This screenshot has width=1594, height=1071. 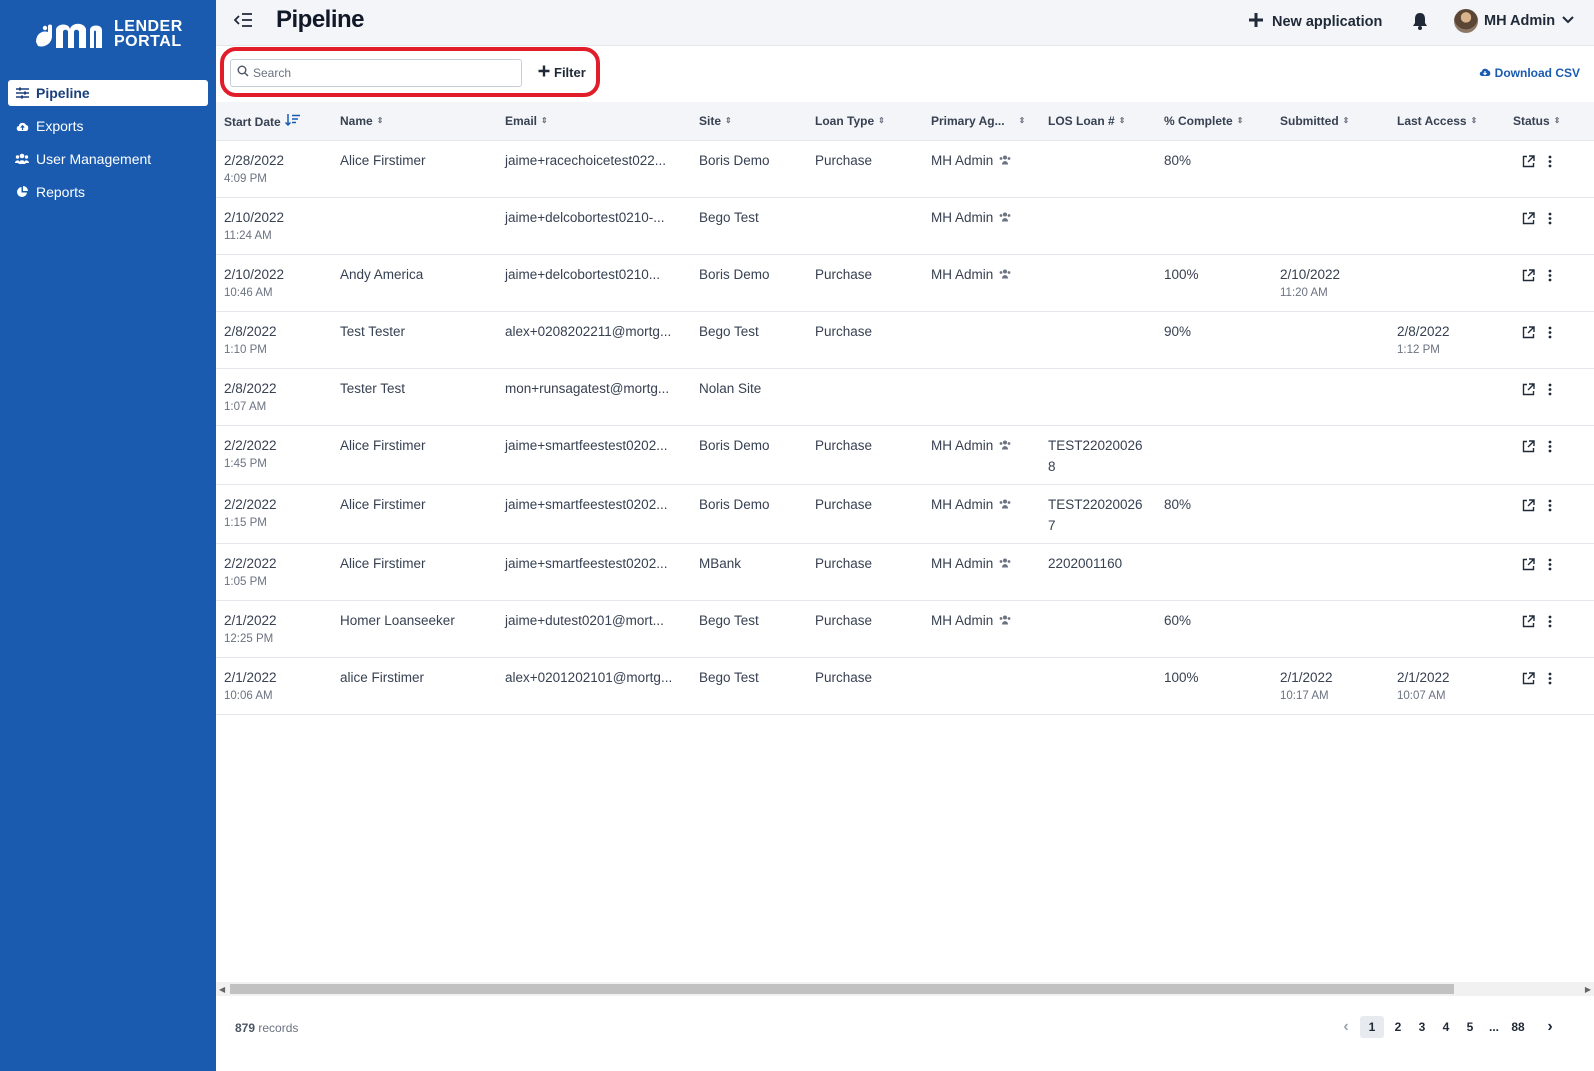 What do you see at coordinates (1178, 331) in the screenshot?
I see `cell-percent-complete: 90%` at bounding box center [1178, 331].